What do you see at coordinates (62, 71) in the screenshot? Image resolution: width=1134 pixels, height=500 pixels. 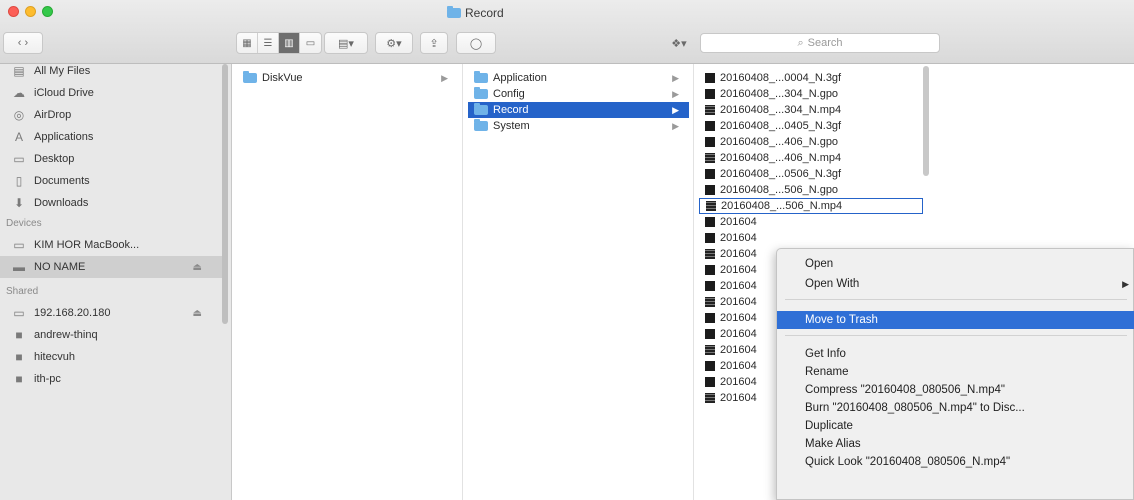 I see `sidebar-item-label: All My Files` at bounding box center [62, 71].